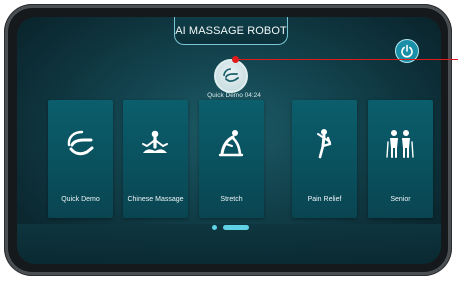 The image size is (458, 281). Describe the element at coordinates (80, 143) in the screenshot. I see `hand-icon` at that location.